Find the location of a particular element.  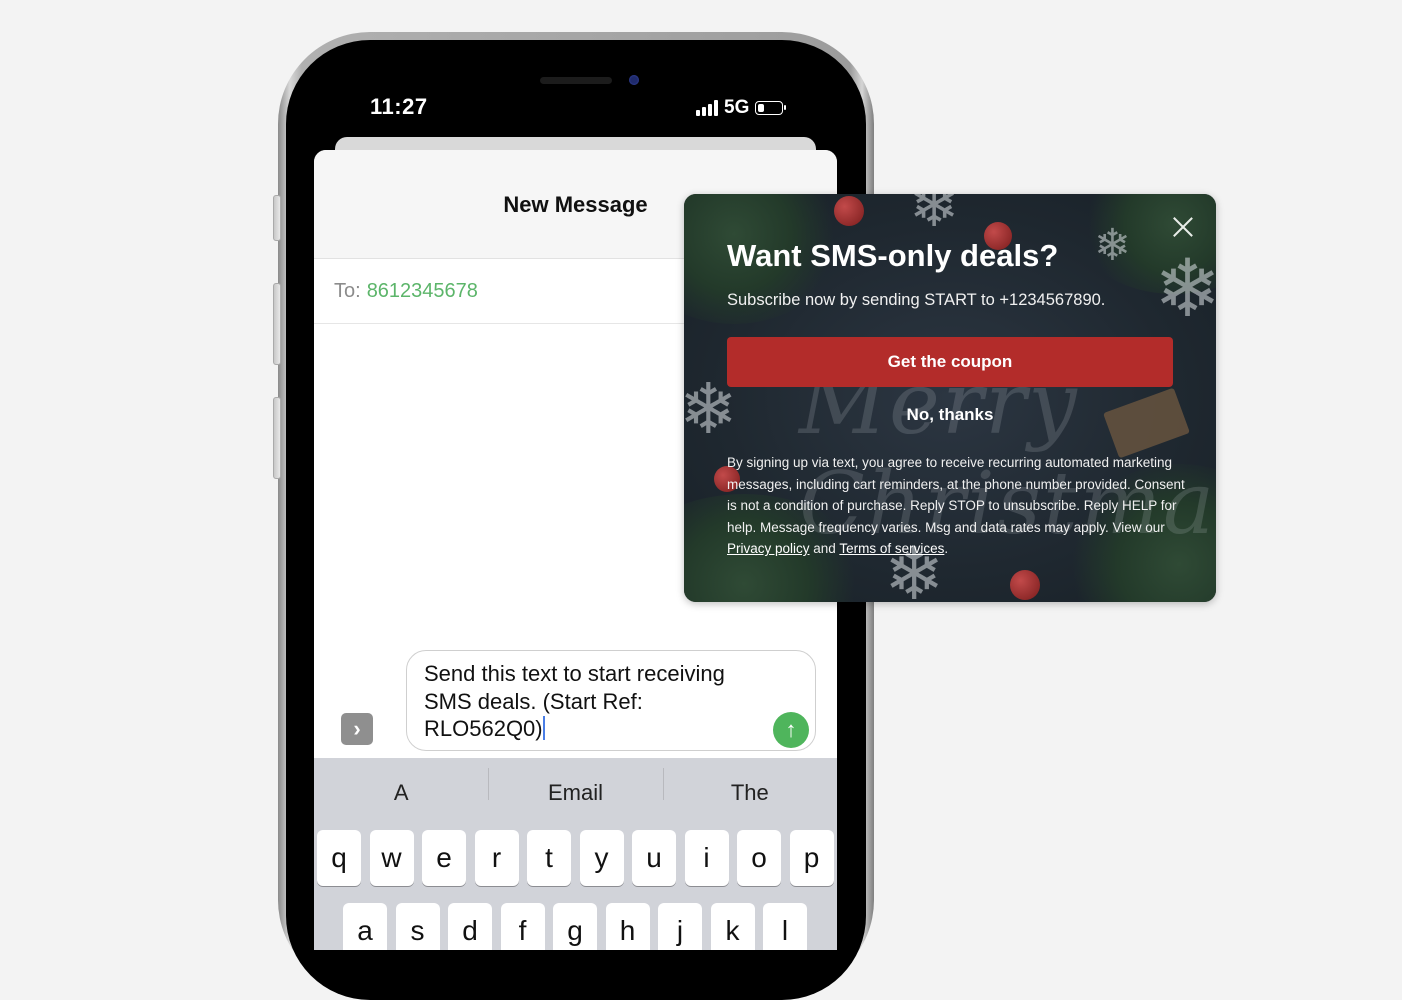

popup-title: Want SMS-only deals? is located at coordinates (893, 255).